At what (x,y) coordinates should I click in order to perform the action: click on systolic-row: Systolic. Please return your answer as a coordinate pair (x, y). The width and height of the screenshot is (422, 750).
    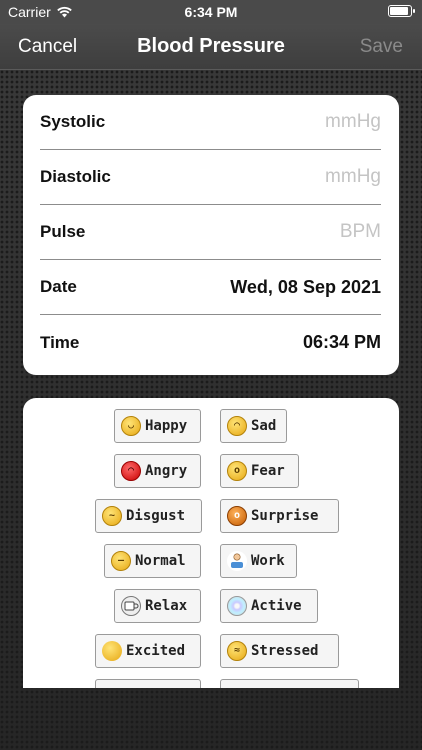
    Looking at the image, I should click on (210, 122).